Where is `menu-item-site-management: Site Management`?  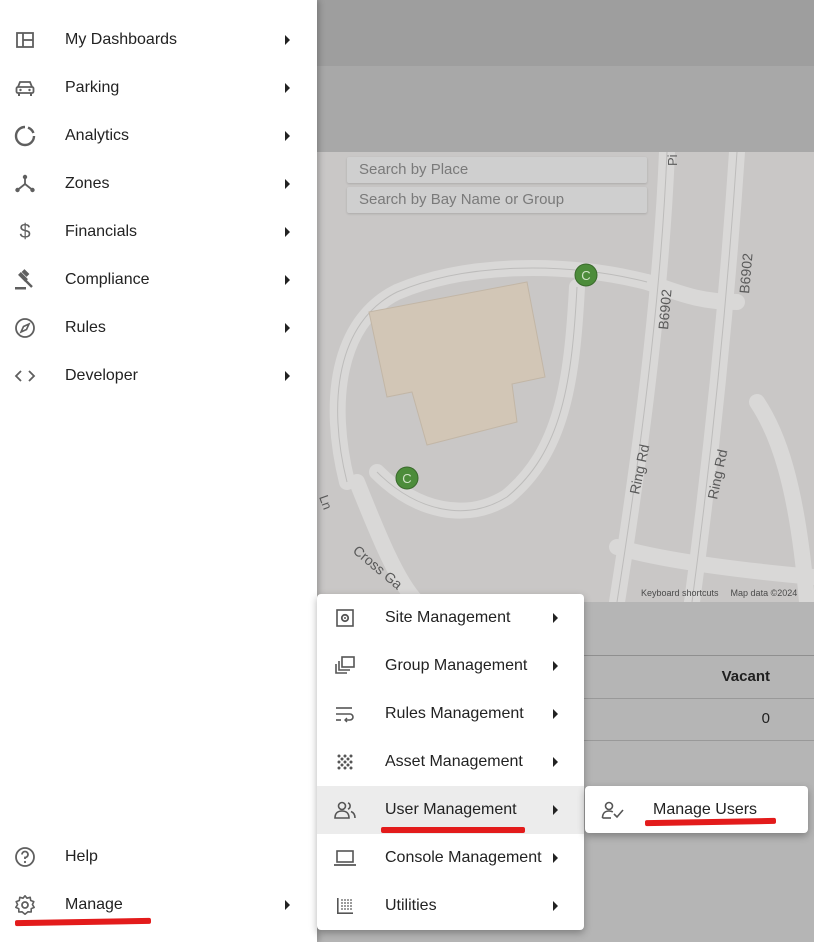
menu-item-site-management: Site Management is located at coordinates (450, 618).